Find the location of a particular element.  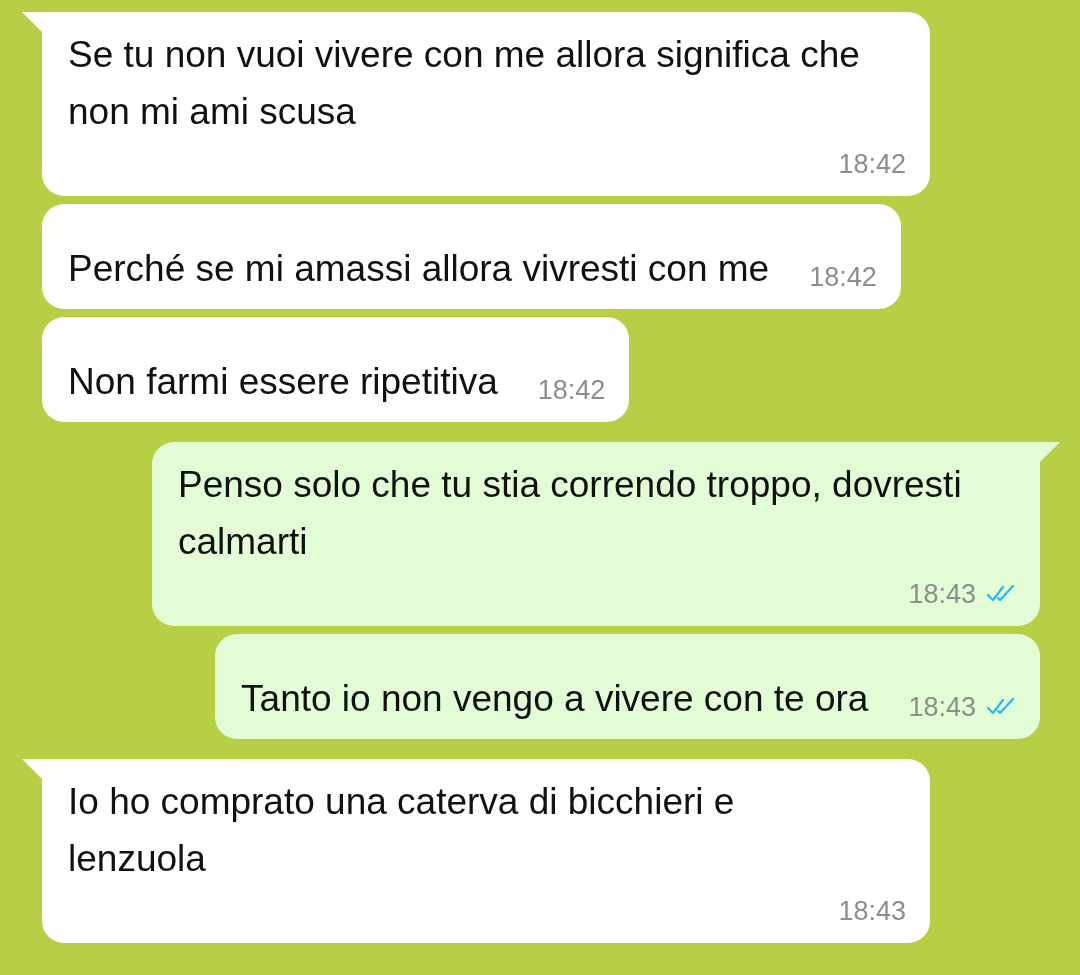

message-text: Perché se mi amassi allora vivresti con me is located at coordinates (419, 269).